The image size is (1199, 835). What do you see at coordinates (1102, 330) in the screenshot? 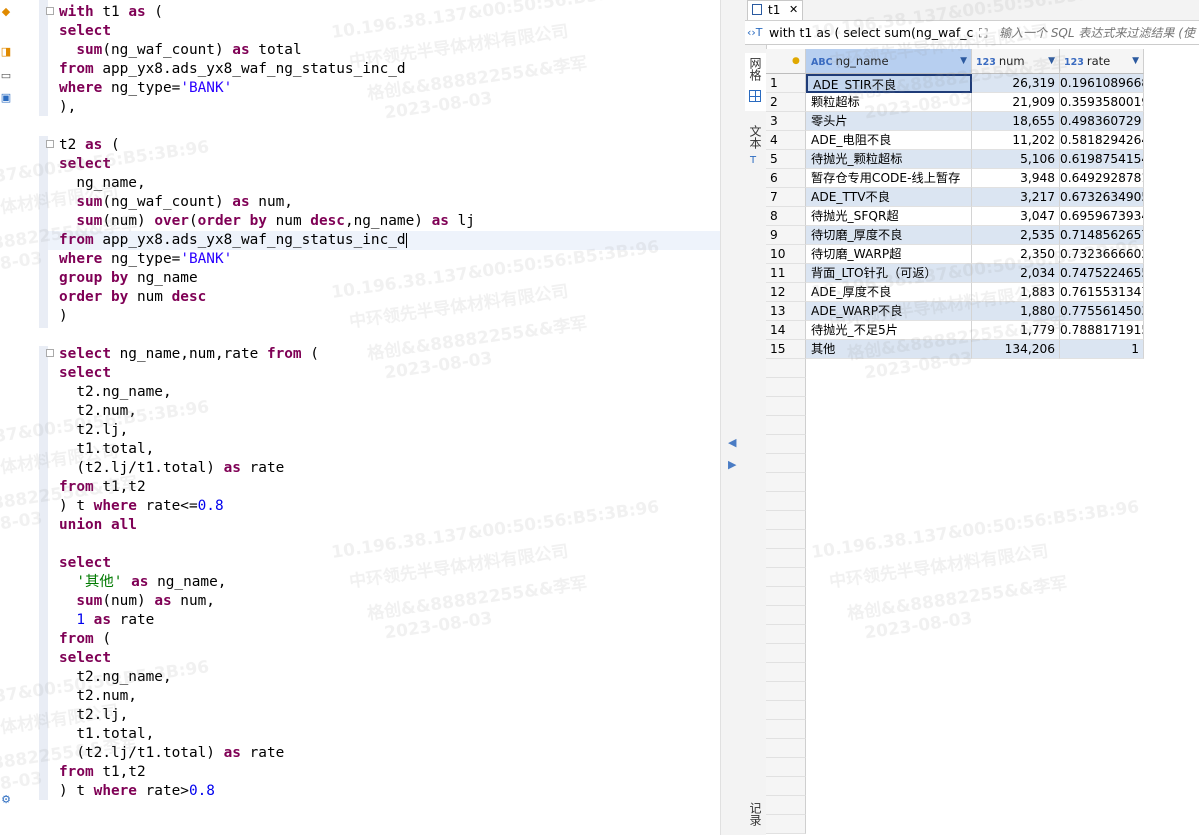
I see `rate-cell: 0.7888171915` at bounding box center [1102, 330].